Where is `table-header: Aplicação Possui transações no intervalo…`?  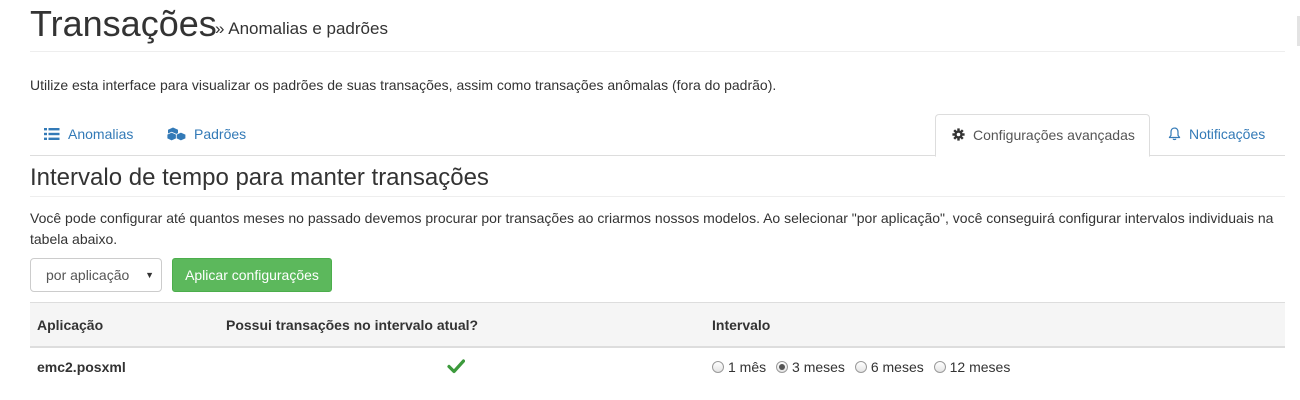
table-header: Aplicação Possui transações no intervalo… is located at coordinates (657, 325).